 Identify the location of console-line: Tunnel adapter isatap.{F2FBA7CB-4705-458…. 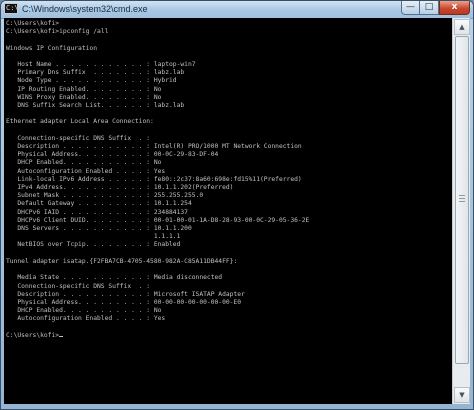
(122, 261).